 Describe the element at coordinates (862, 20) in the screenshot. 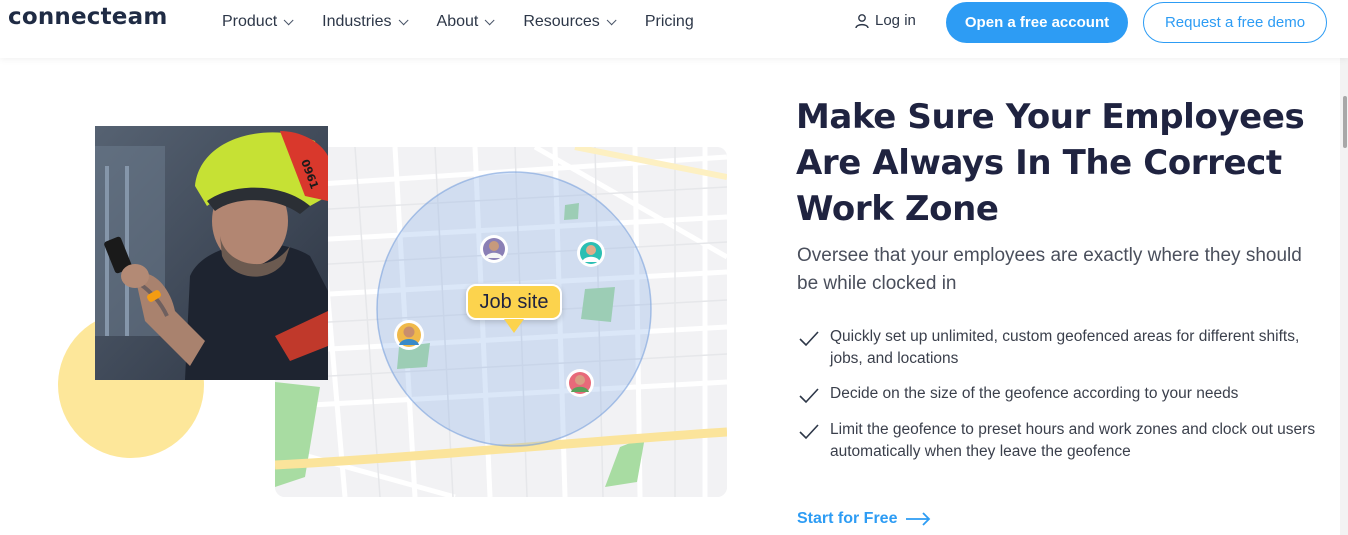

I see `user-icon` at that location.